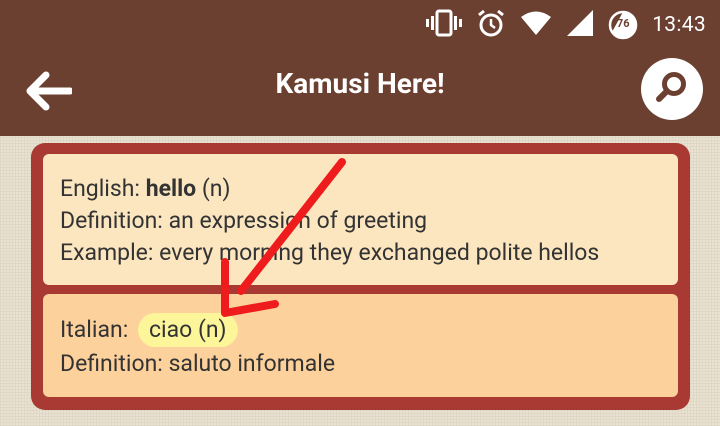  Describe the element at coordinates (283, 237) in the screenshot. I see `annotation-arrow-icon` at that location.